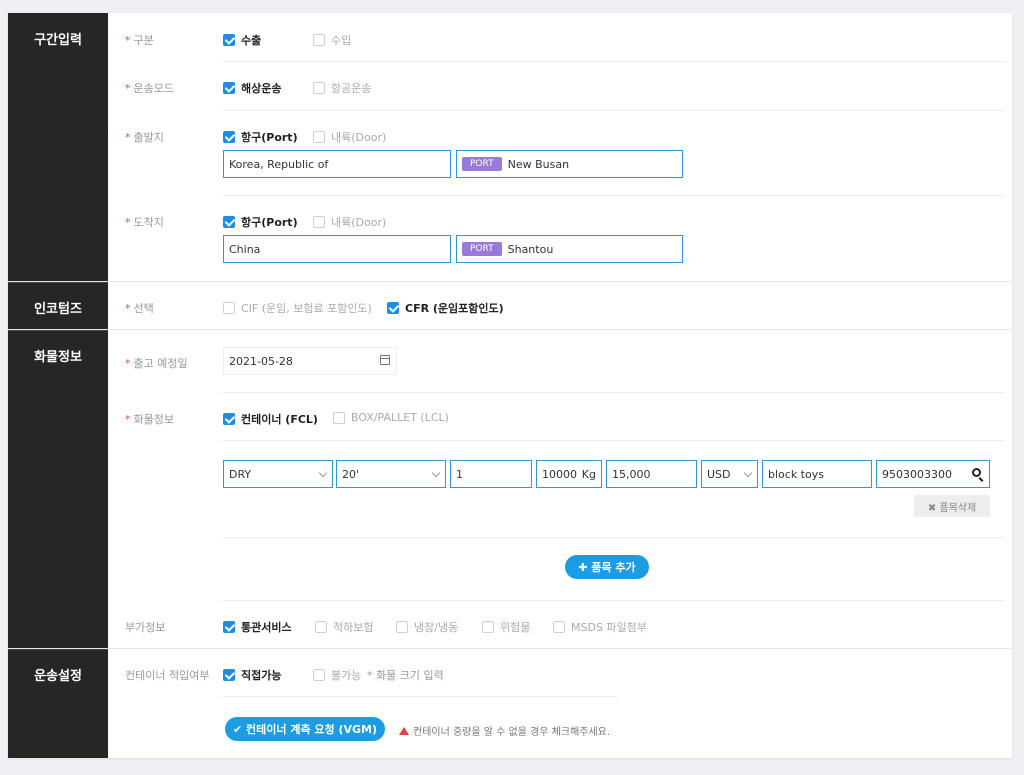  I want to click on container-type-select: DRY, so click(278, 474).